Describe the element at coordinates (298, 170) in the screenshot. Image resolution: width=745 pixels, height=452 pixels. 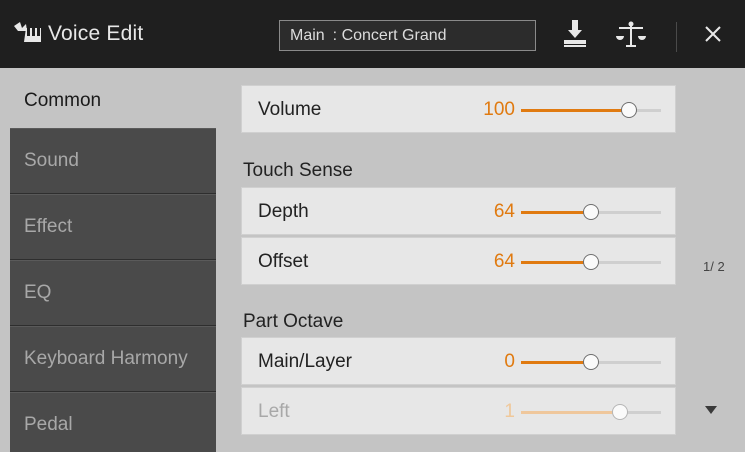
I see `touch-sense-heading: Touch Sense` at that location.